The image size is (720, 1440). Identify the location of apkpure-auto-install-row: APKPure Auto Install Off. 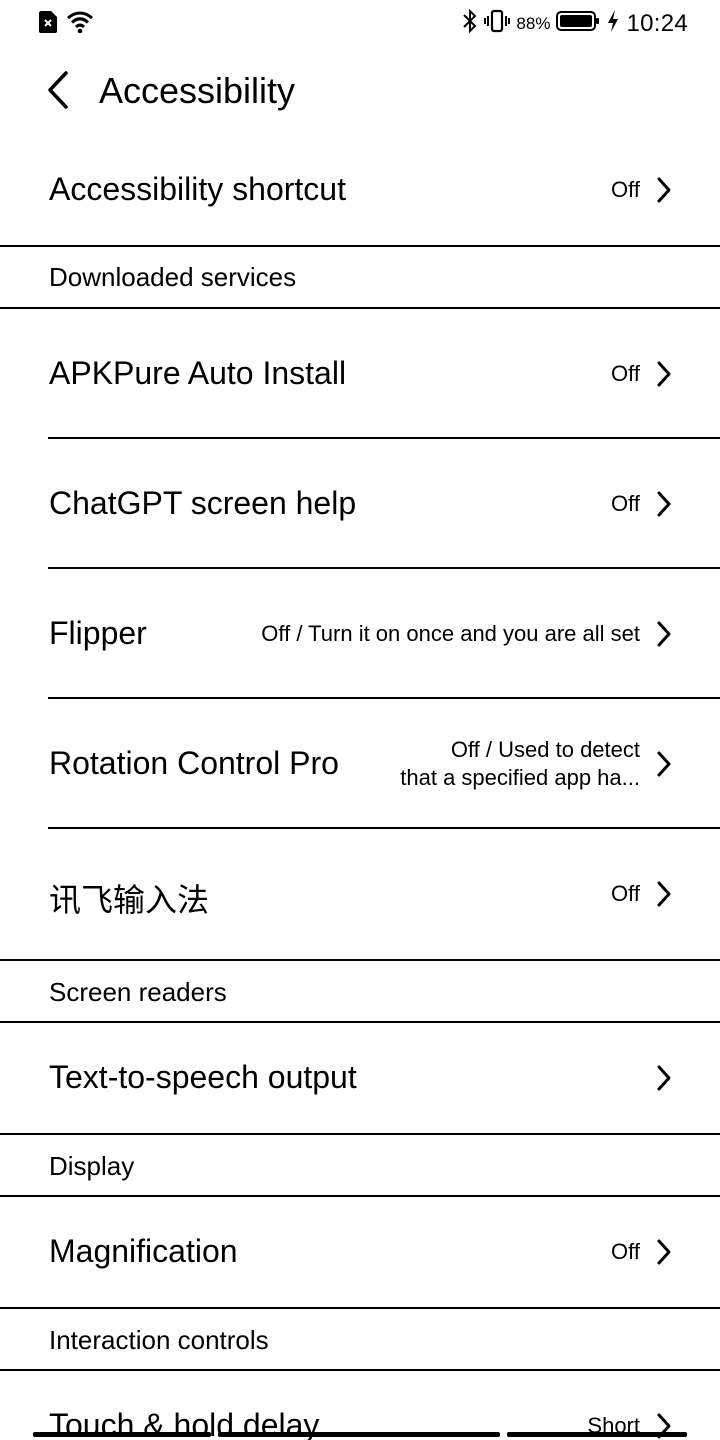
(360, 373).